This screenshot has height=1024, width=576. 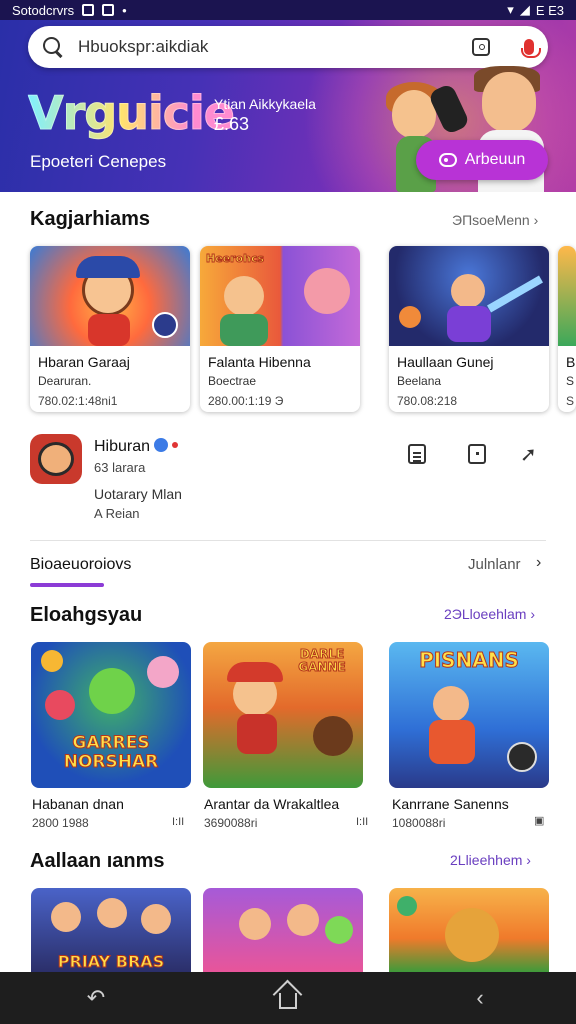 I want to click on hero-title: Vrguicie, so click(x=132, y=113).